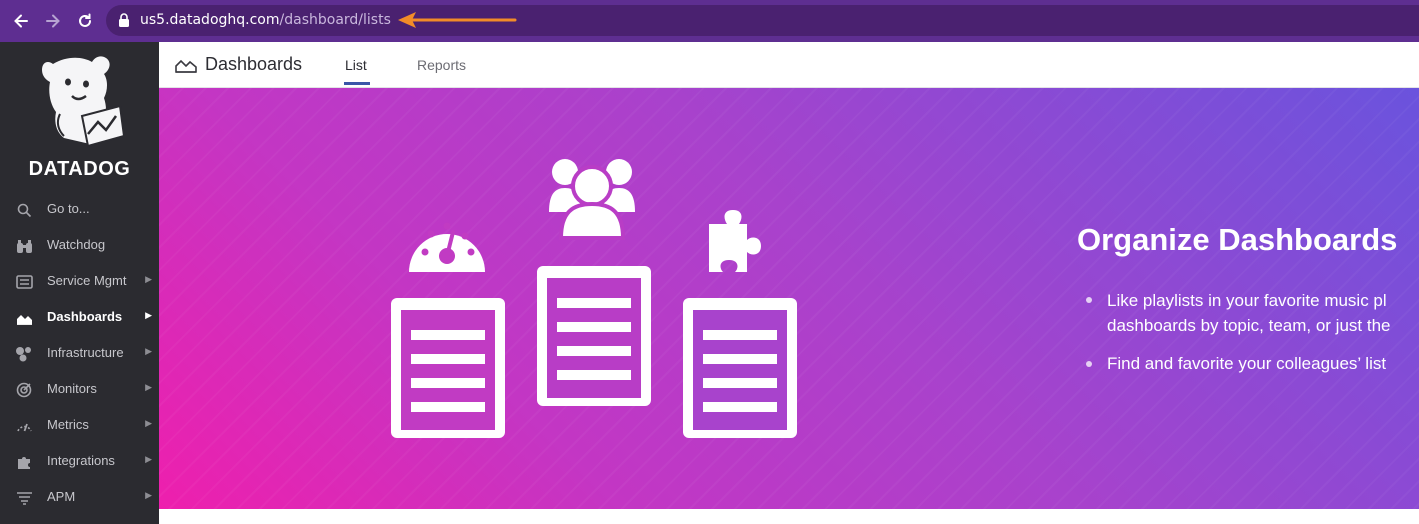 The image size is (1419, 524). What do you see at coordinates (85, 352) in the screenshot?
I see `sidebar-item-label: Infrastructure` at bounding box center [85, 352].